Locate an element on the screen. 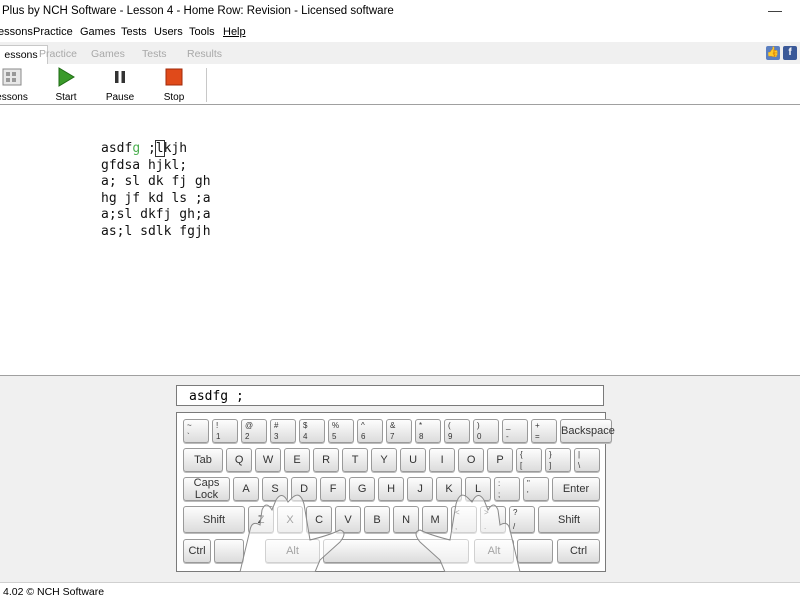 The height and width of the screenshot is (601, 800). stop-label: Stop is located at coordinates (174, 97).